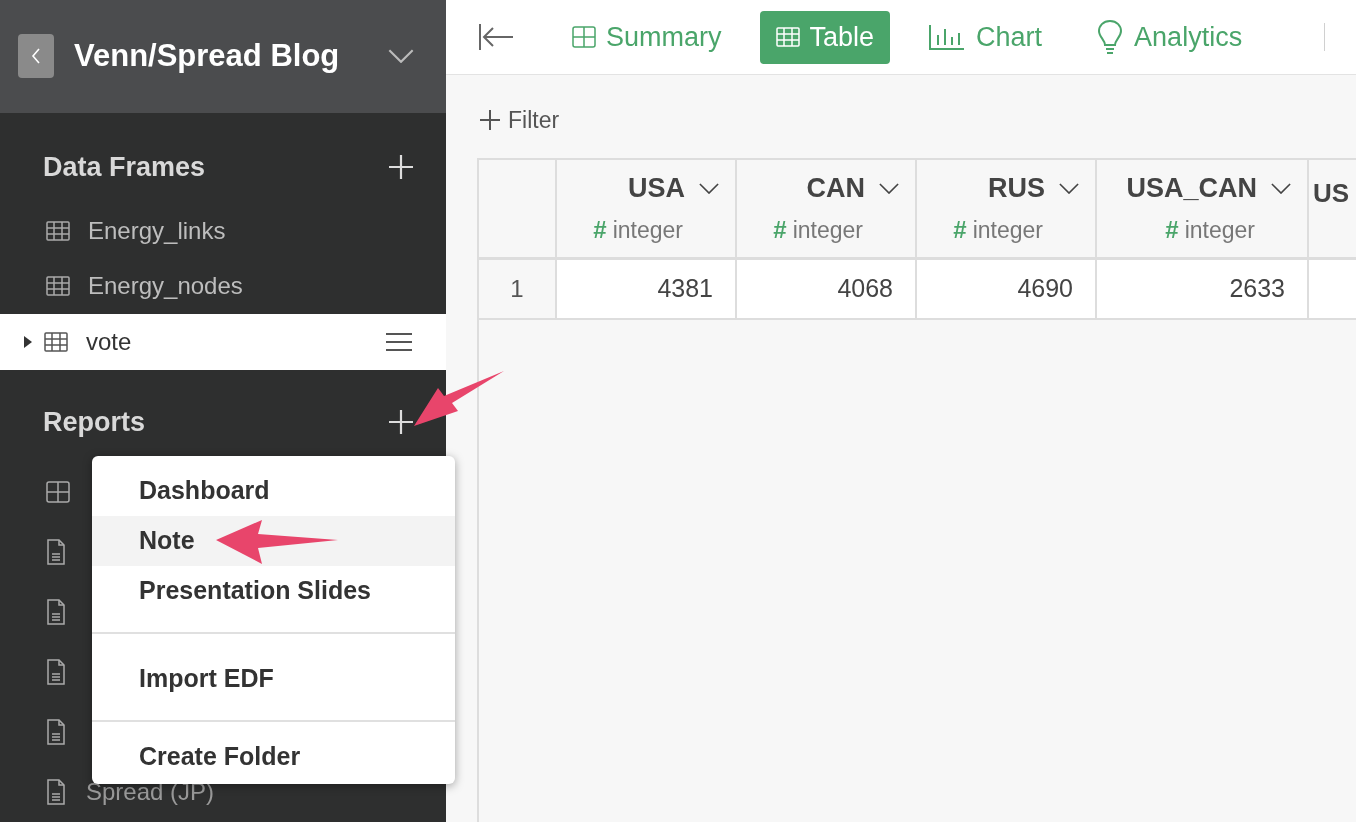  I want to click on section-title: Reports, so click(94, 422).